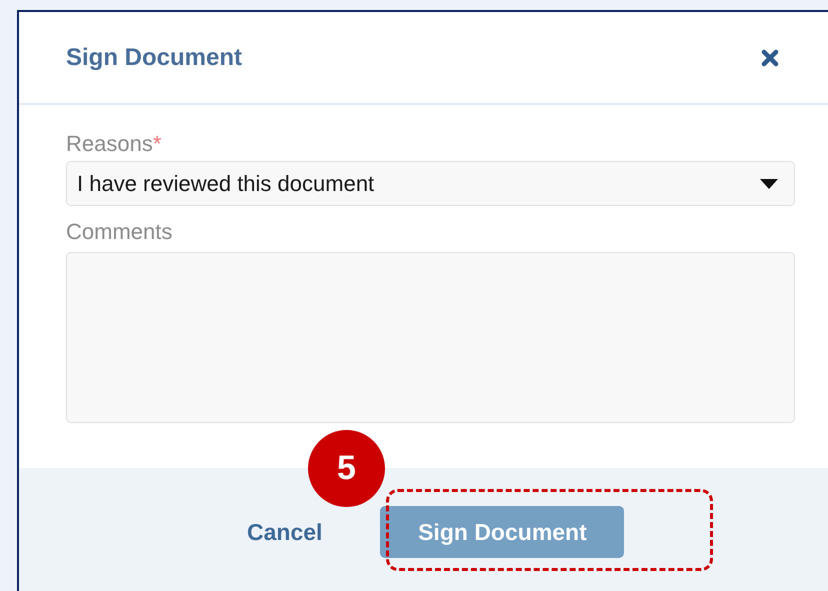 The image size is (828, 591). Describe the element at coordinates (346, 468) in the screenshot. I see `step-badge: 5` at that location.